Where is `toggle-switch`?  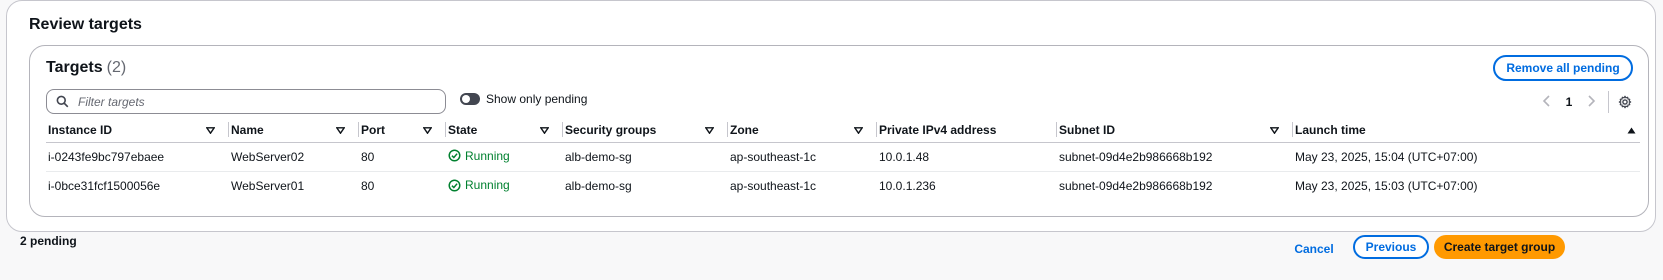 toggle-switch is located at coordinates (470, 99).